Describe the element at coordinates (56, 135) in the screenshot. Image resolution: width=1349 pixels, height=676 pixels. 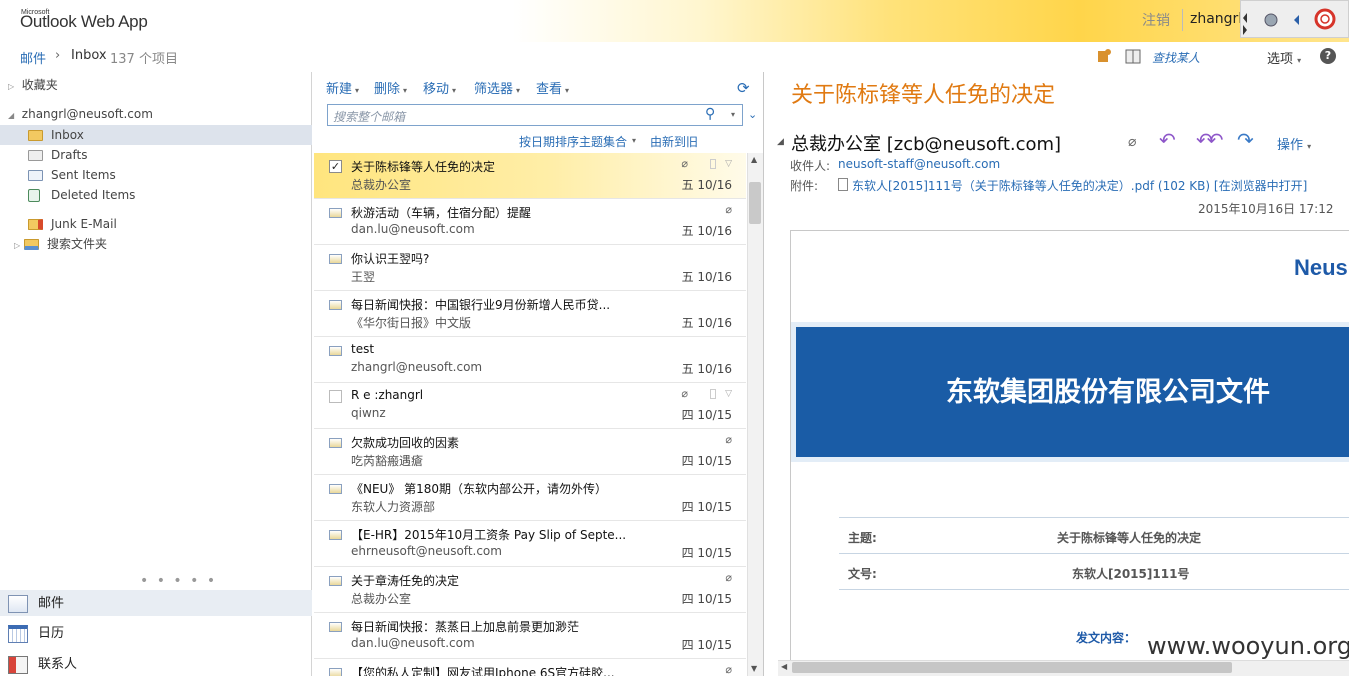
I see `sidebar-item-inbox: Inbox` at that location.